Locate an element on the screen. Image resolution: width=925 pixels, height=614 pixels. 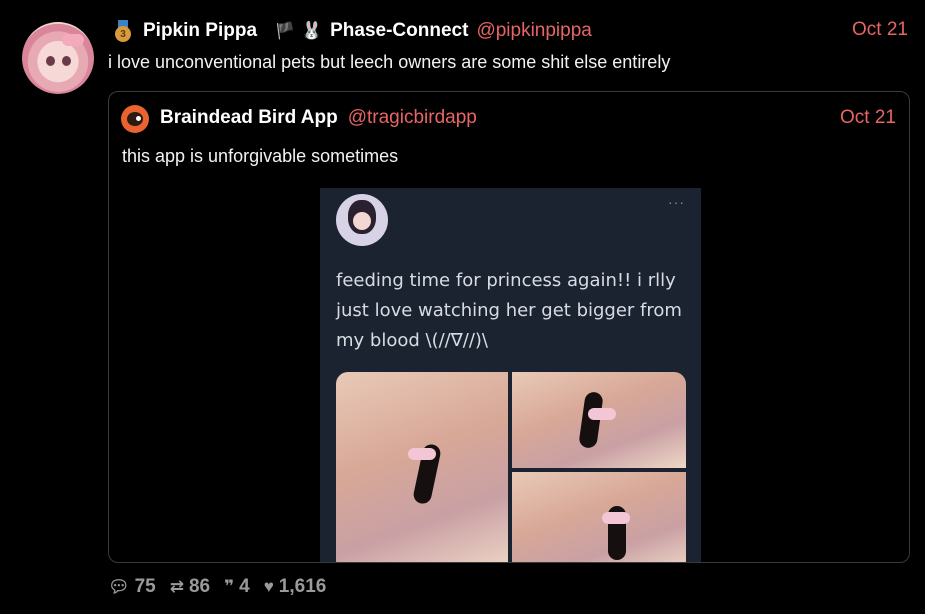
repost-icon: ⇄ is located at coordinates (176, 586).